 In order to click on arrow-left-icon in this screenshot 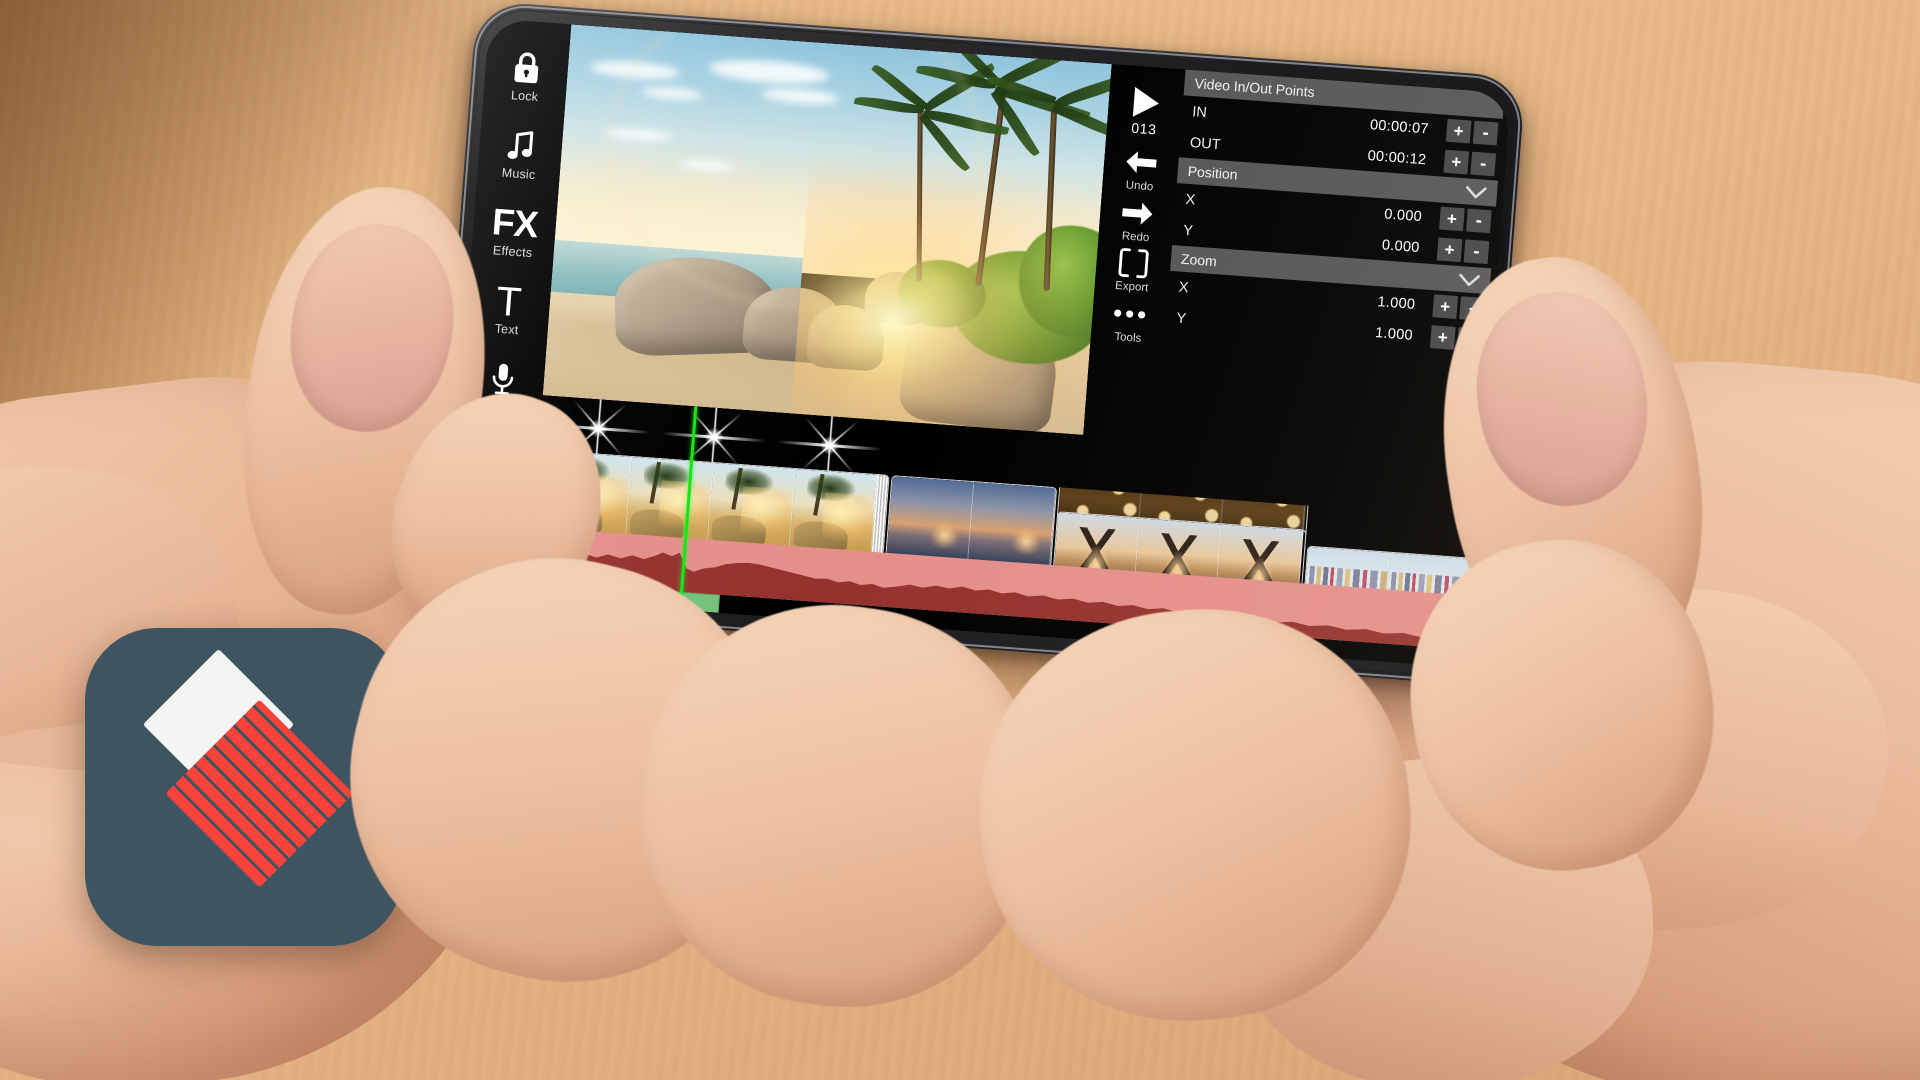, I will do `click(1141, 162)`.